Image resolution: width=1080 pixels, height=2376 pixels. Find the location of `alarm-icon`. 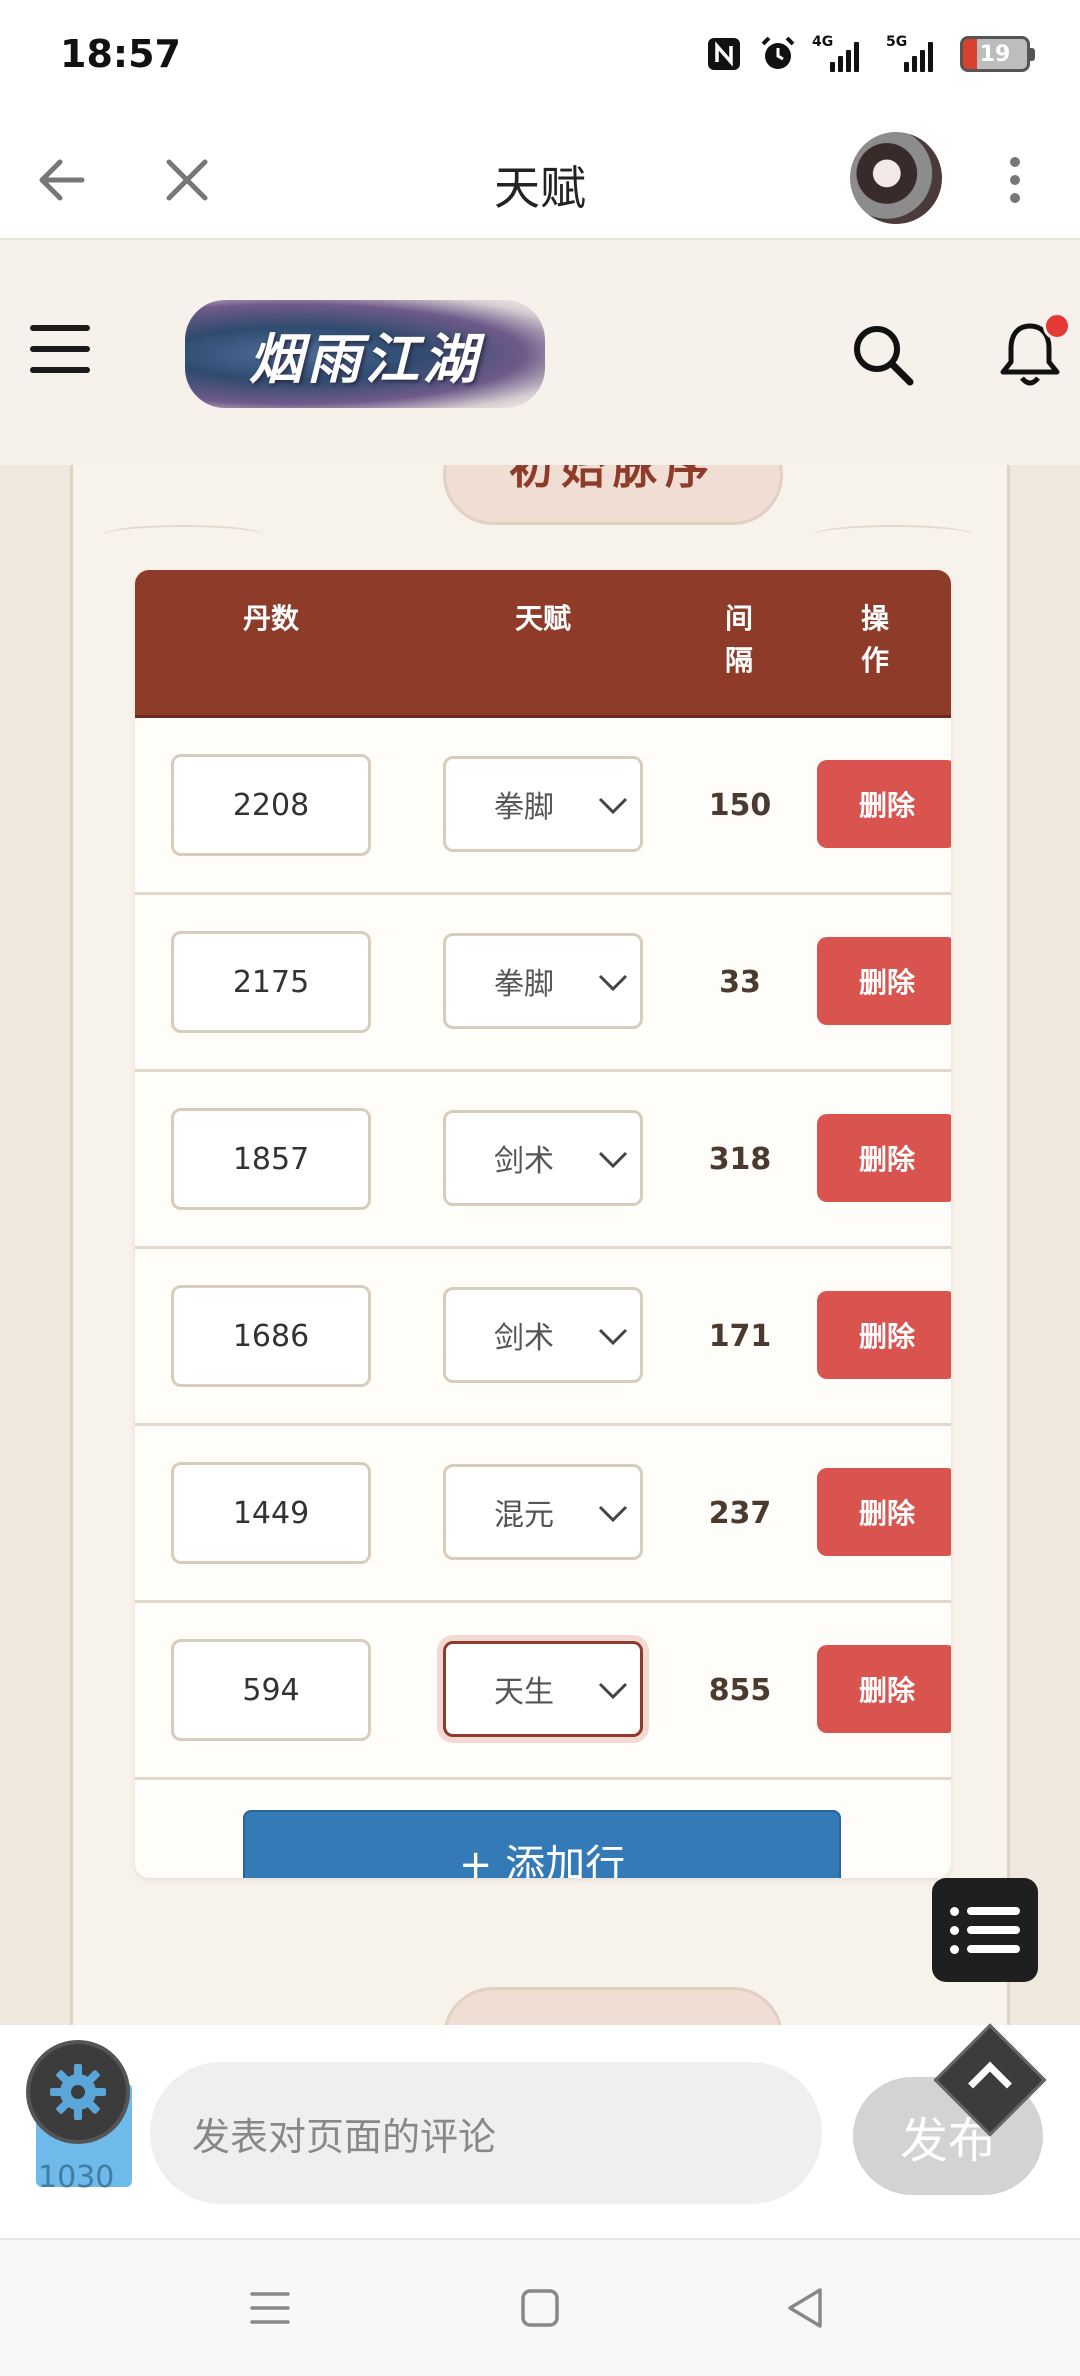

alarm-icon is located at coordinates (778, 54).